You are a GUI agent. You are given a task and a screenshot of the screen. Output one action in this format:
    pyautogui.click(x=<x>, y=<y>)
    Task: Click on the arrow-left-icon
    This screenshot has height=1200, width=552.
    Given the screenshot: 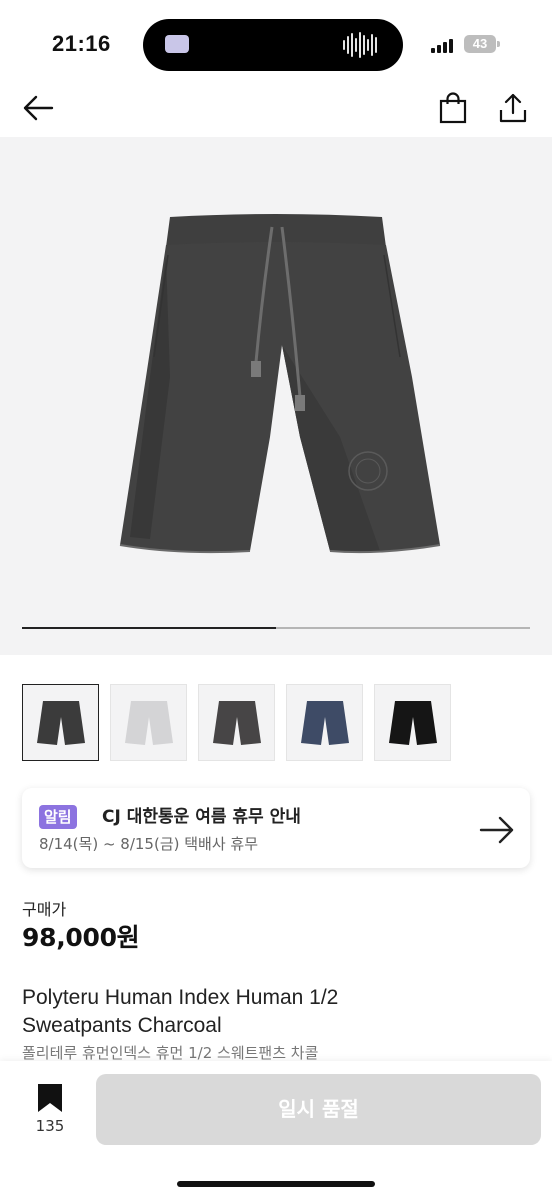 What is the action you would take?
    pyautogui.click(x=38, y=108)
    